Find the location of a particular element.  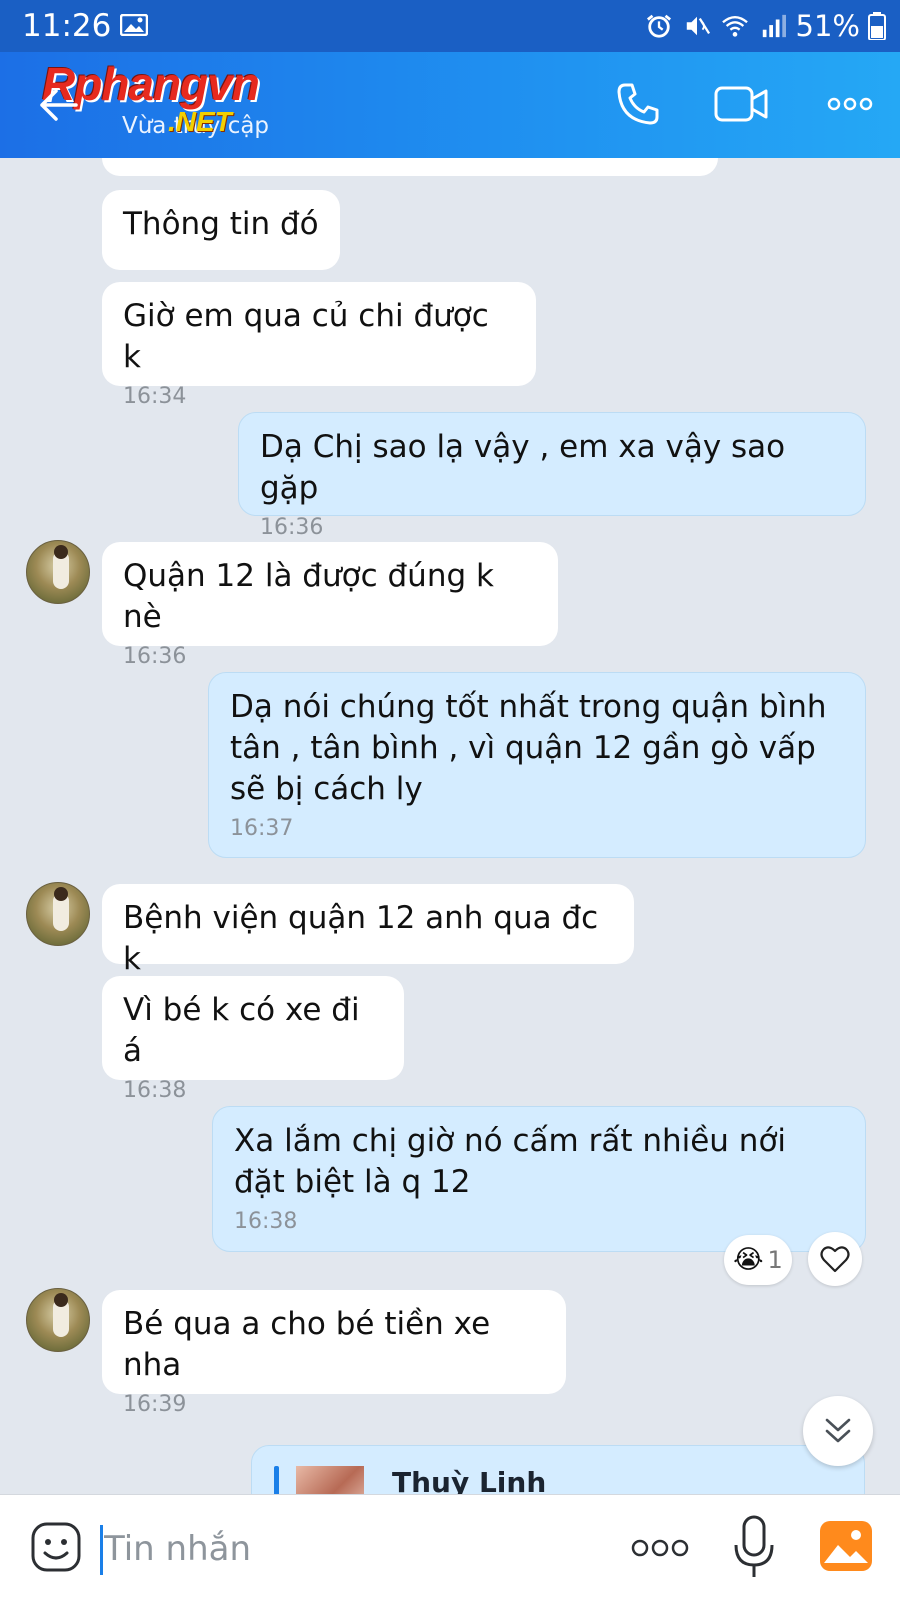

scroll-to-bottom-button is located at coordinates (838, 1431).